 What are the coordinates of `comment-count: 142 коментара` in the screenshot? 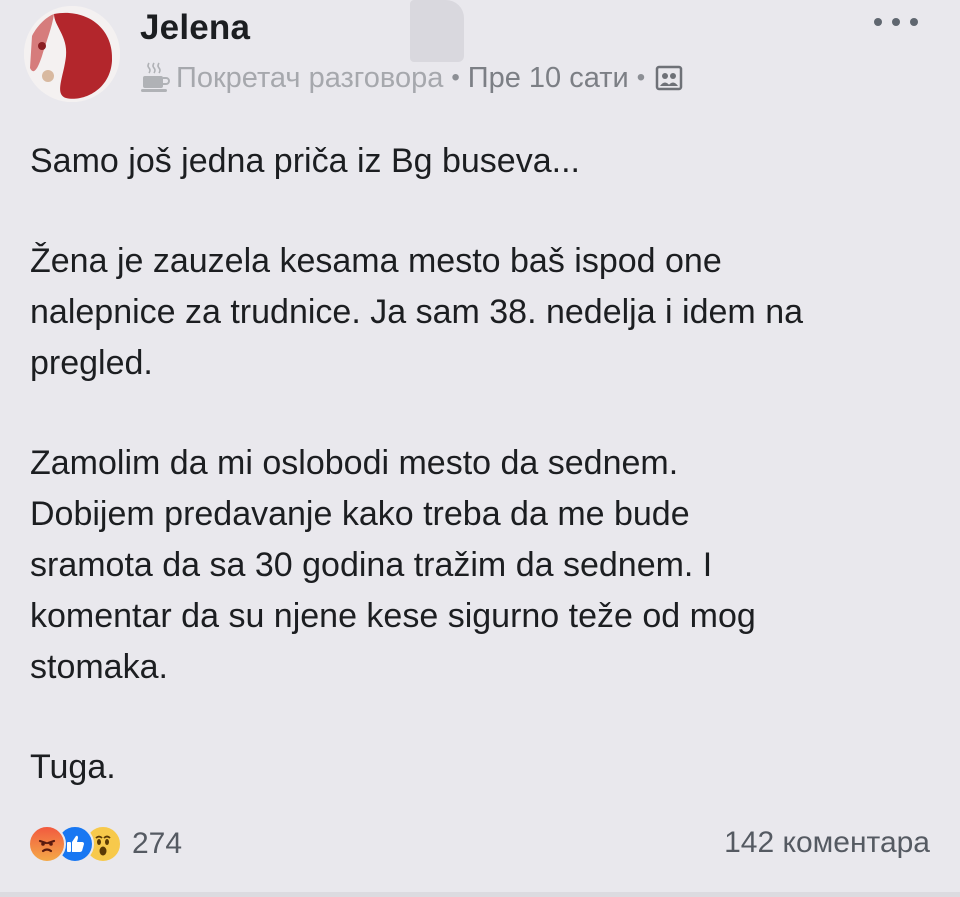 It's located at (827, 843).